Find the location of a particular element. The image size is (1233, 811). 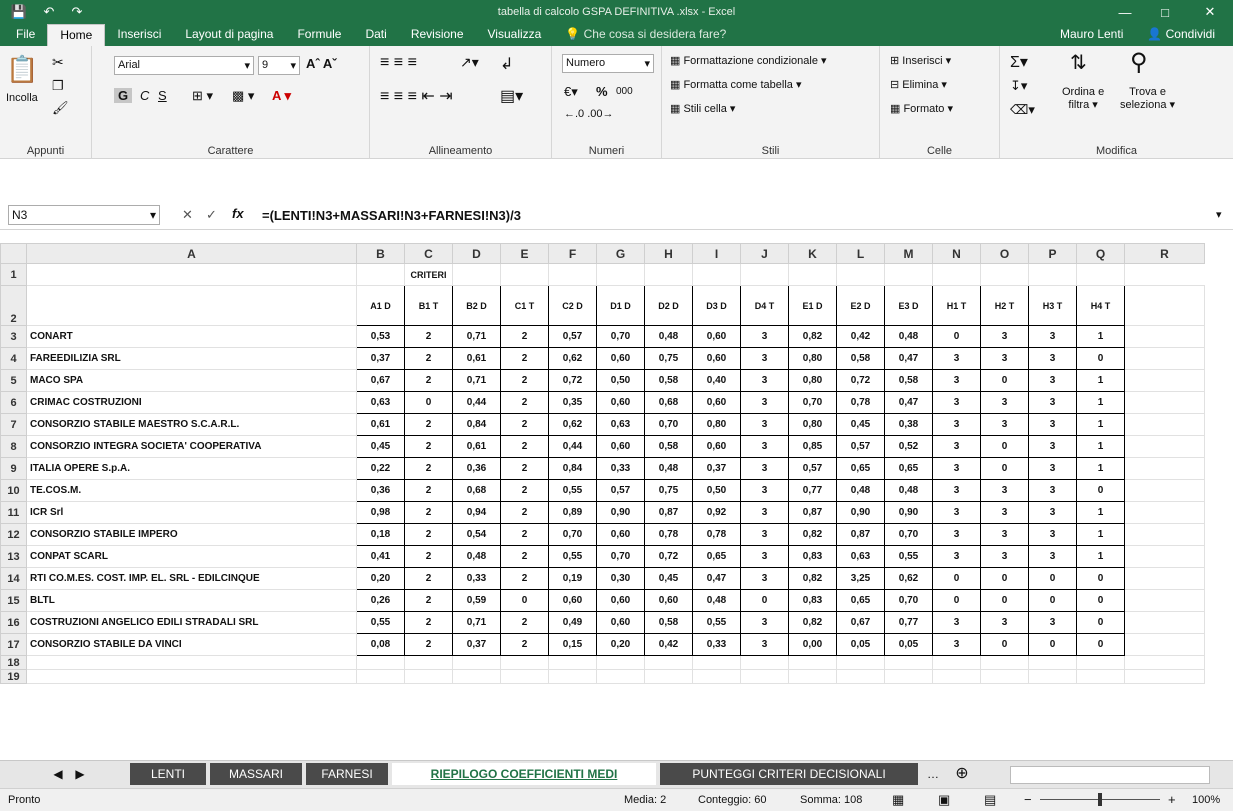

font-name-select: Arial ▾ is located at coordinates (184, 65).